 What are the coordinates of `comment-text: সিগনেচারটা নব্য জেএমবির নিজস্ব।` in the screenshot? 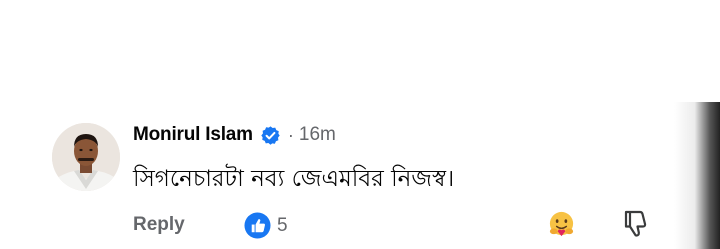 It's located at (294, 179).